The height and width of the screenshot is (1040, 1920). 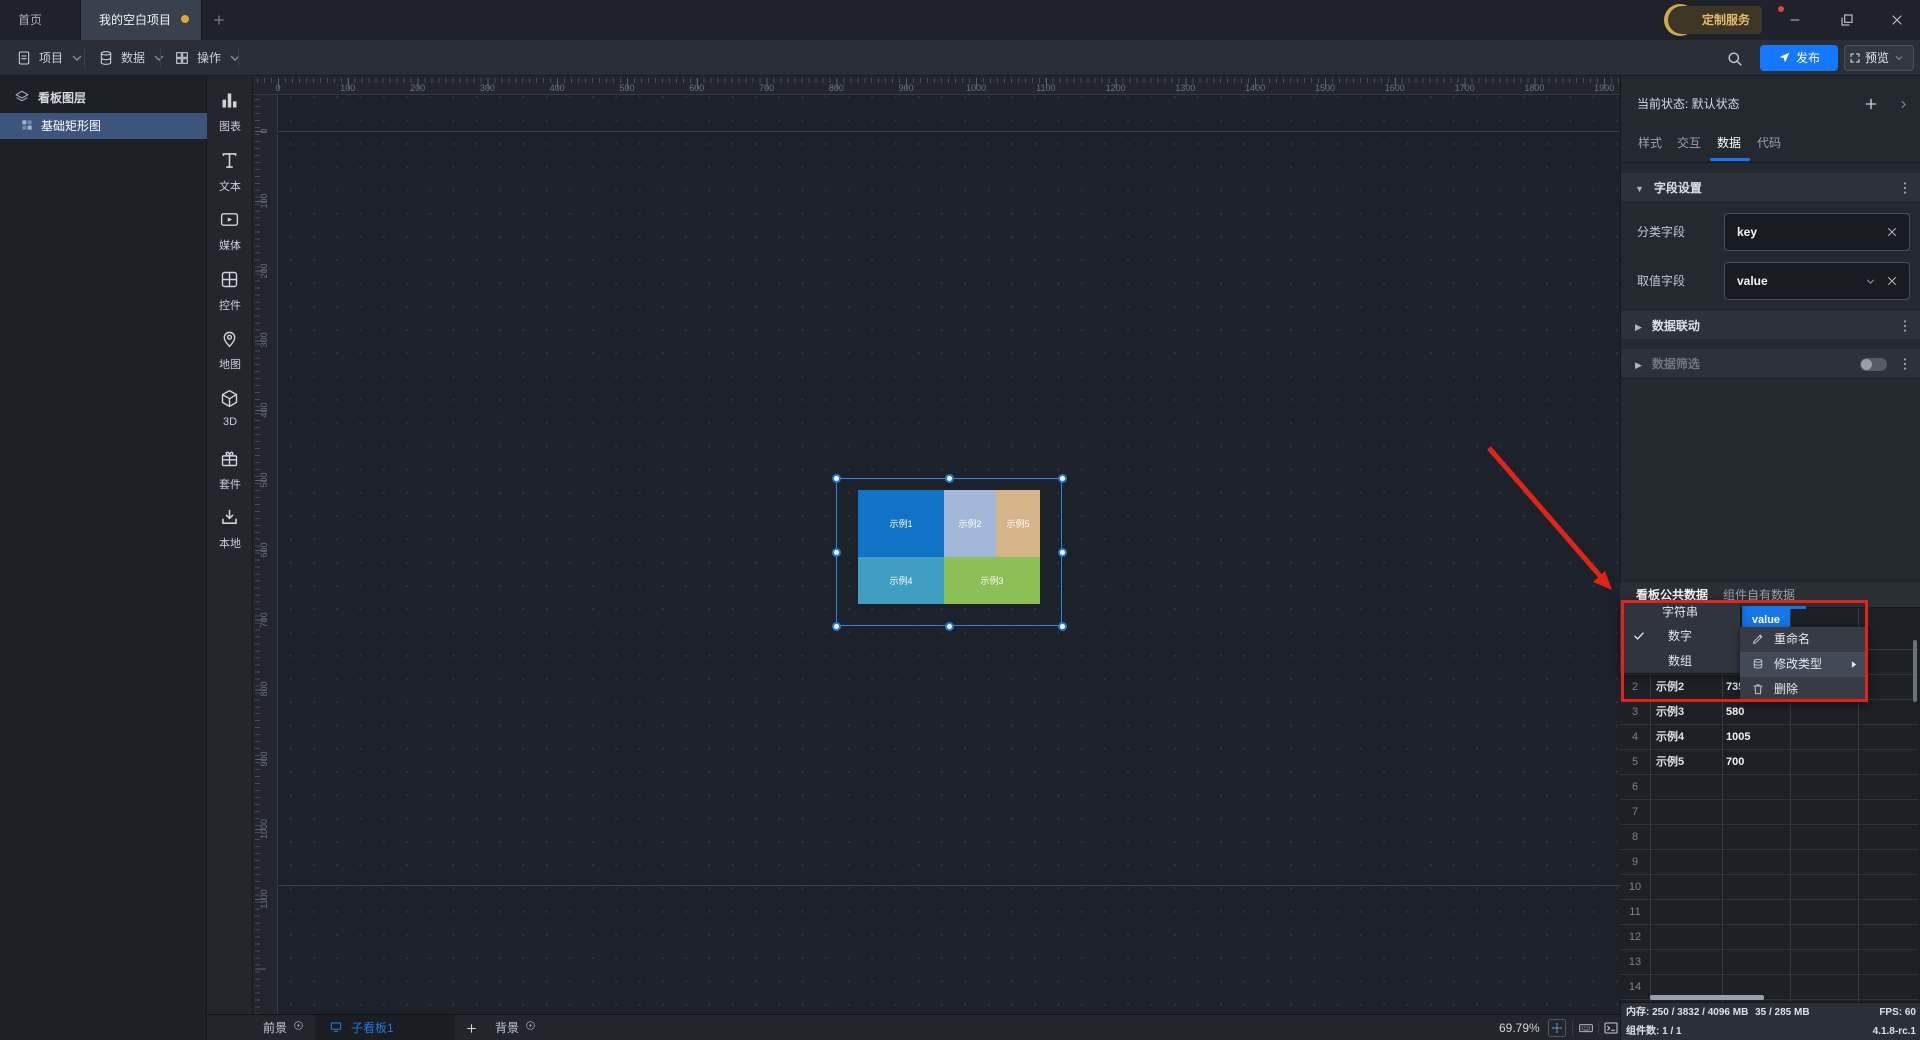 I want to click on section-data-filter: ▶ 数据筛选, so click(x=1770, y=363).